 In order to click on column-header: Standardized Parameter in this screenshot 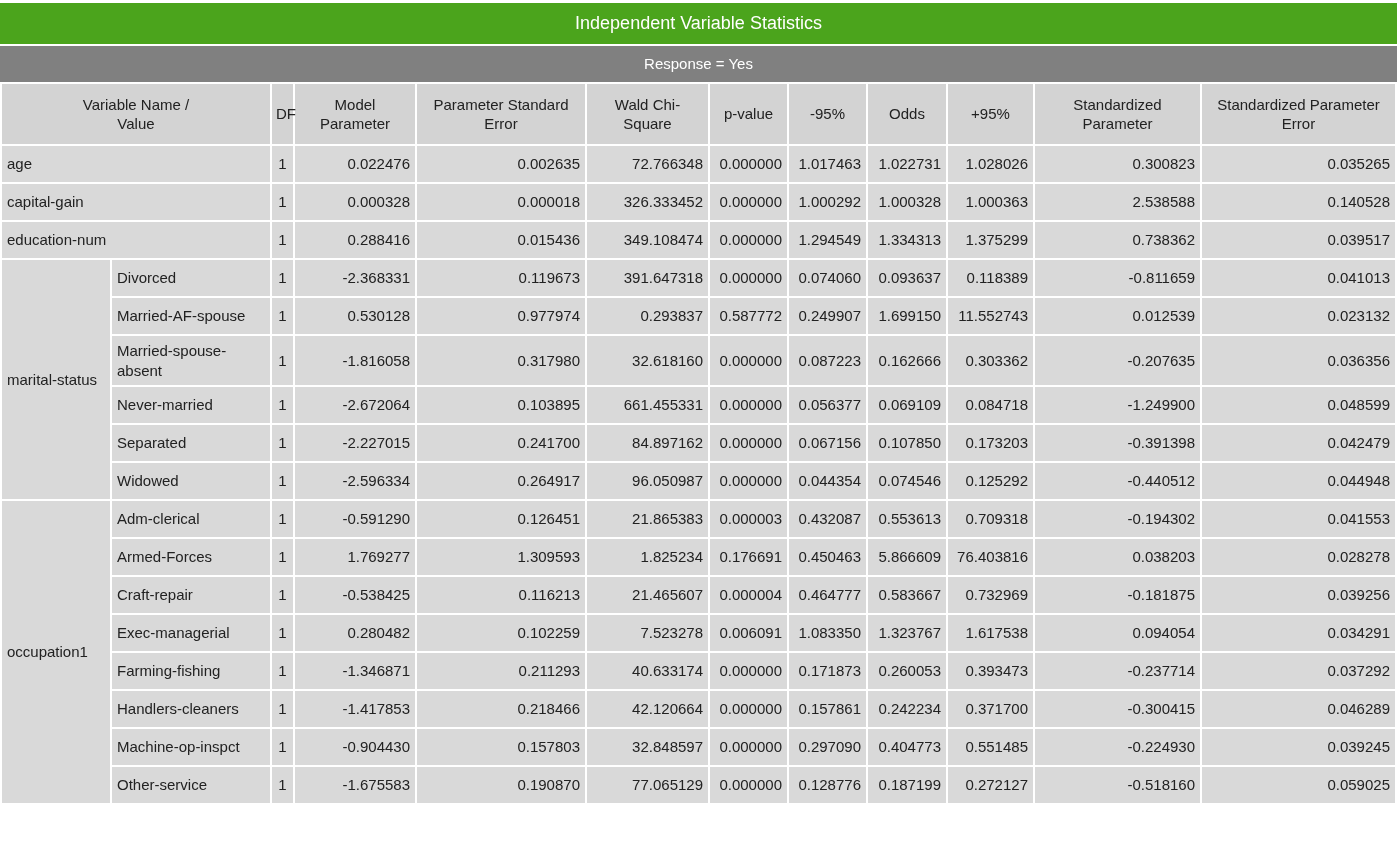, I will do `click(1117, 114)`.